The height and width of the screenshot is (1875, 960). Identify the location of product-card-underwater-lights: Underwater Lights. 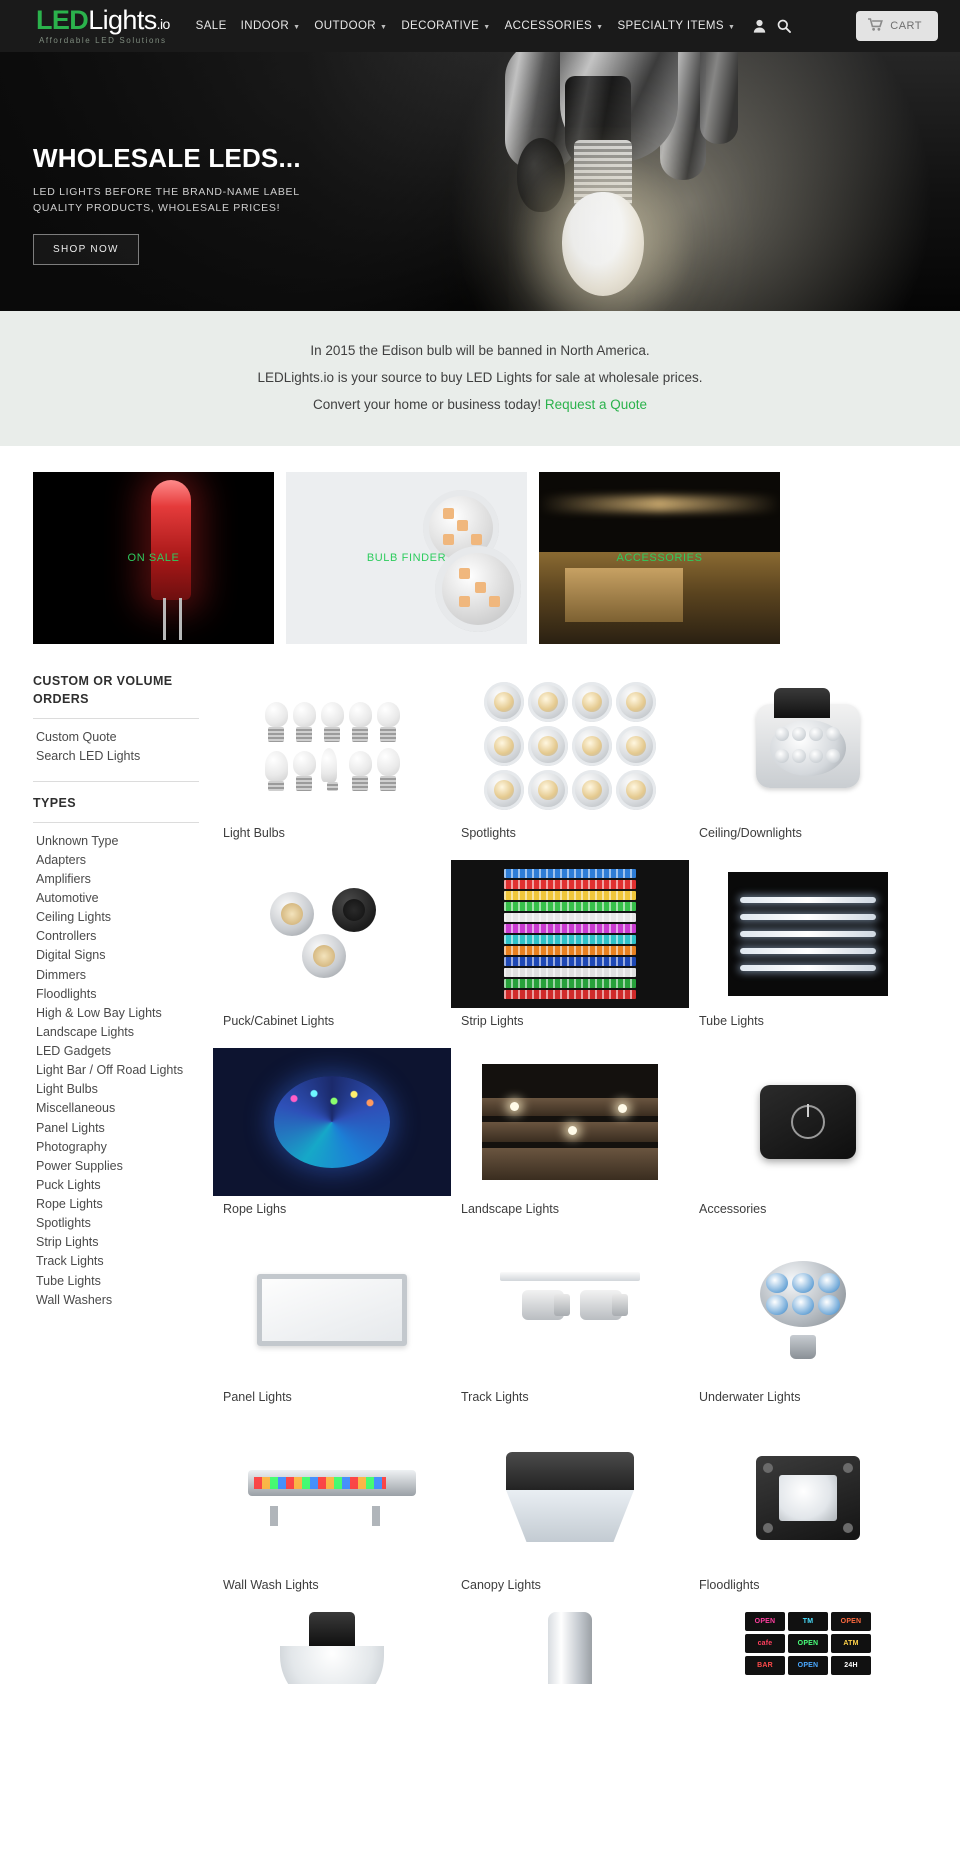
(808, 1330).